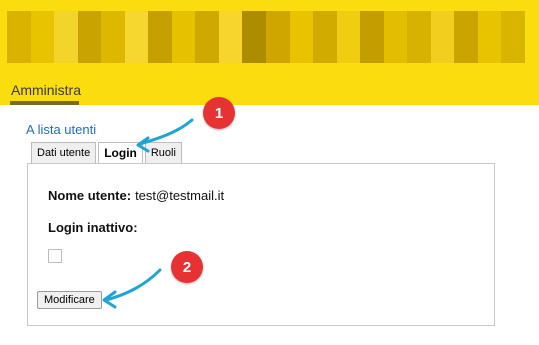  Describe the element at coordinates (148, 213) in the screenshot. I see `annotation-arrows` at that location.